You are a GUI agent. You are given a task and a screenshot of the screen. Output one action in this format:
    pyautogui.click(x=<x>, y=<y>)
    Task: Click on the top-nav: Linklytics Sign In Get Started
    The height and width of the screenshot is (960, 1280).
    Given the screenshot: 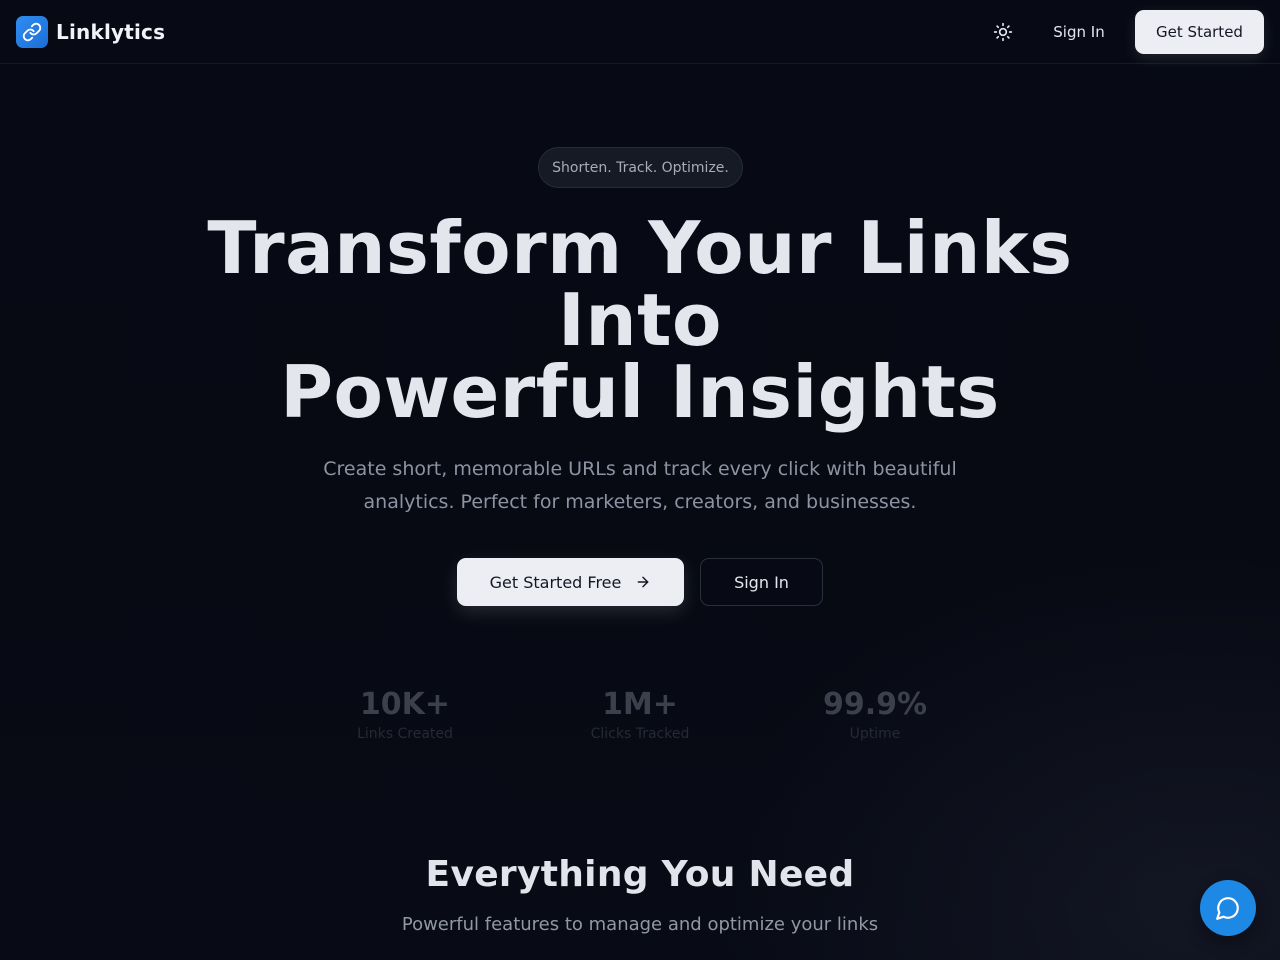 What is the action you would take?
    pyautogui.click(x=640, y=32)
    